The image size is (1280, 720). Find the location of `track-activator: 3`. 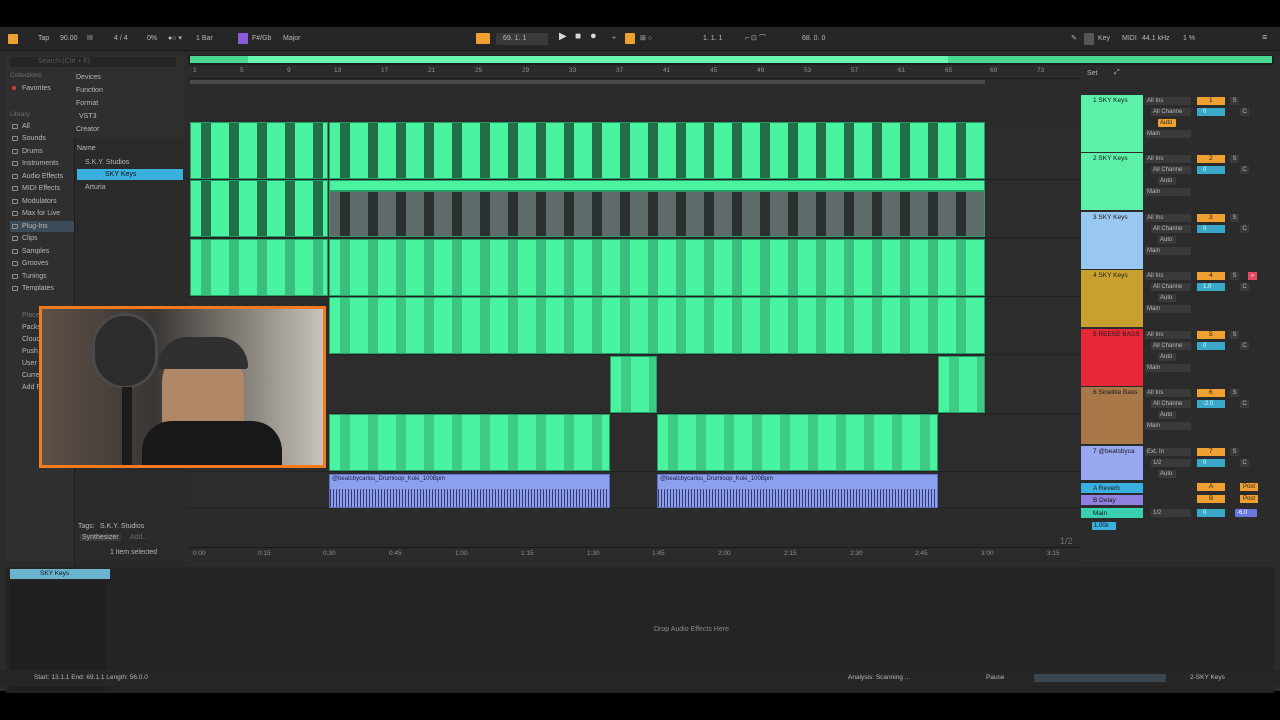

track-activator: 3 is located at coordinates (1211, 218).